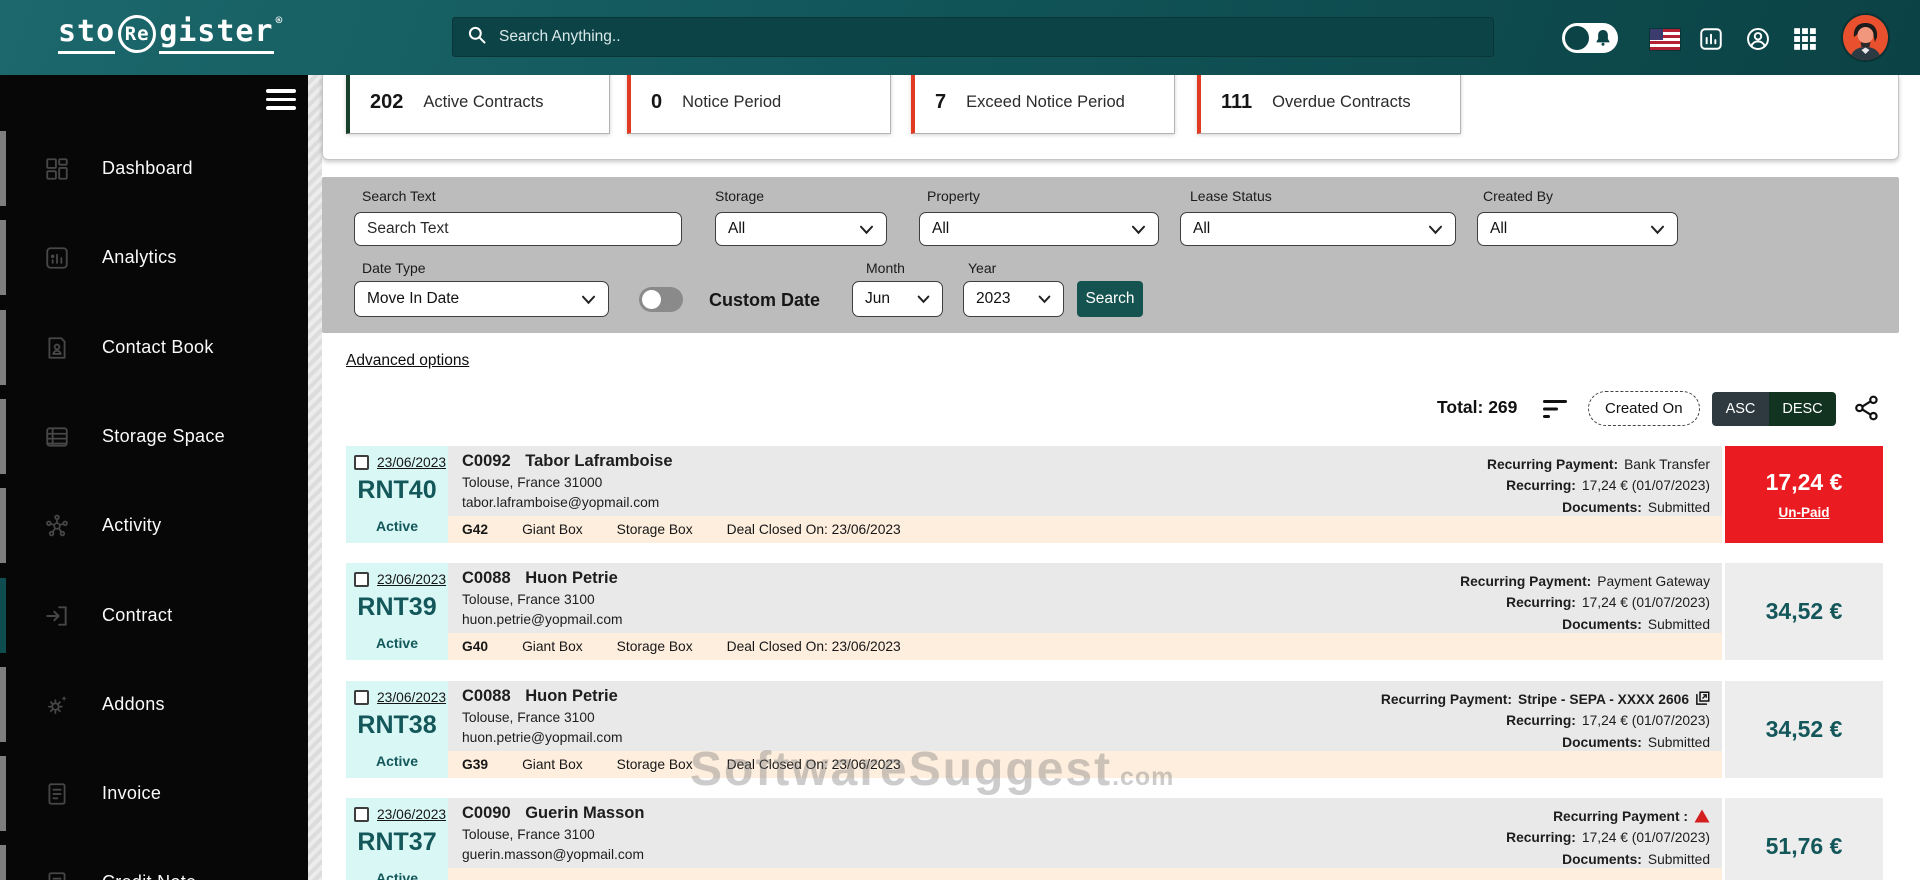  Describe the element at coordinates (387, 101) in the screenshot. I see `stat-value: 202` at that location.